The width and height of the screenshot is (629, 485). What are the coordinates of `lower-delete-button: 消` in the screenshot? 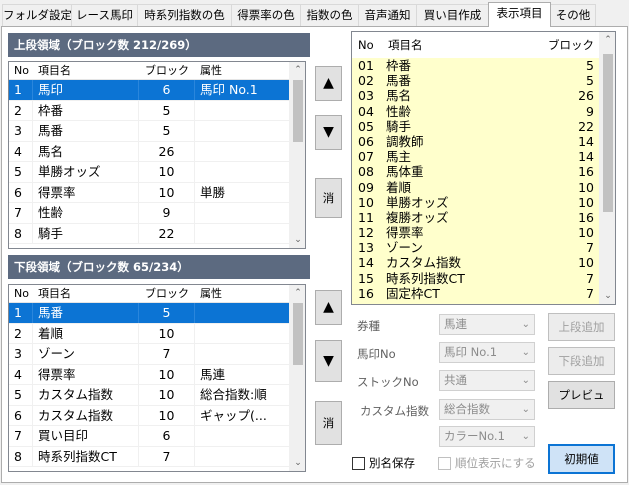 It's located at (328, 423).